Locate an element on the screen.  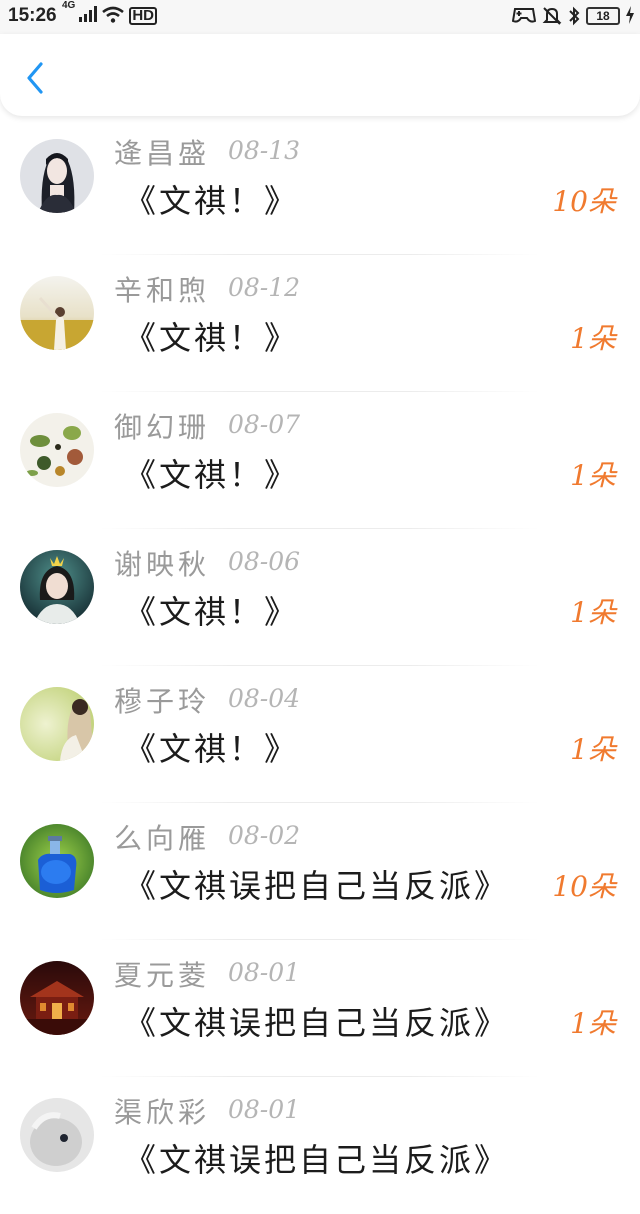
battery-icon: 18 is located at coordinates (603, 16).